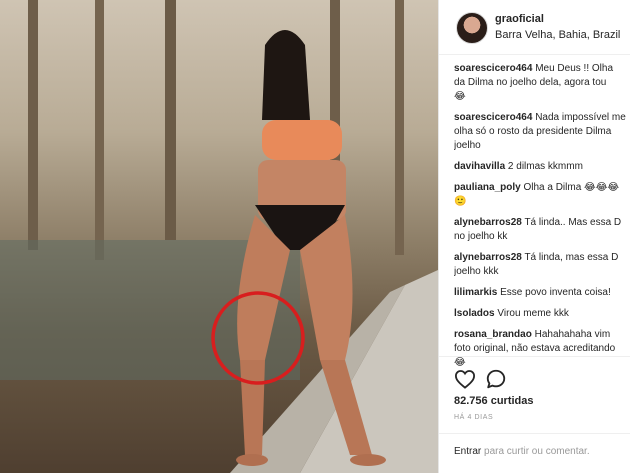 This screenshot has width=630, height=473. I want to click on heart-icon, so click(465, 379).